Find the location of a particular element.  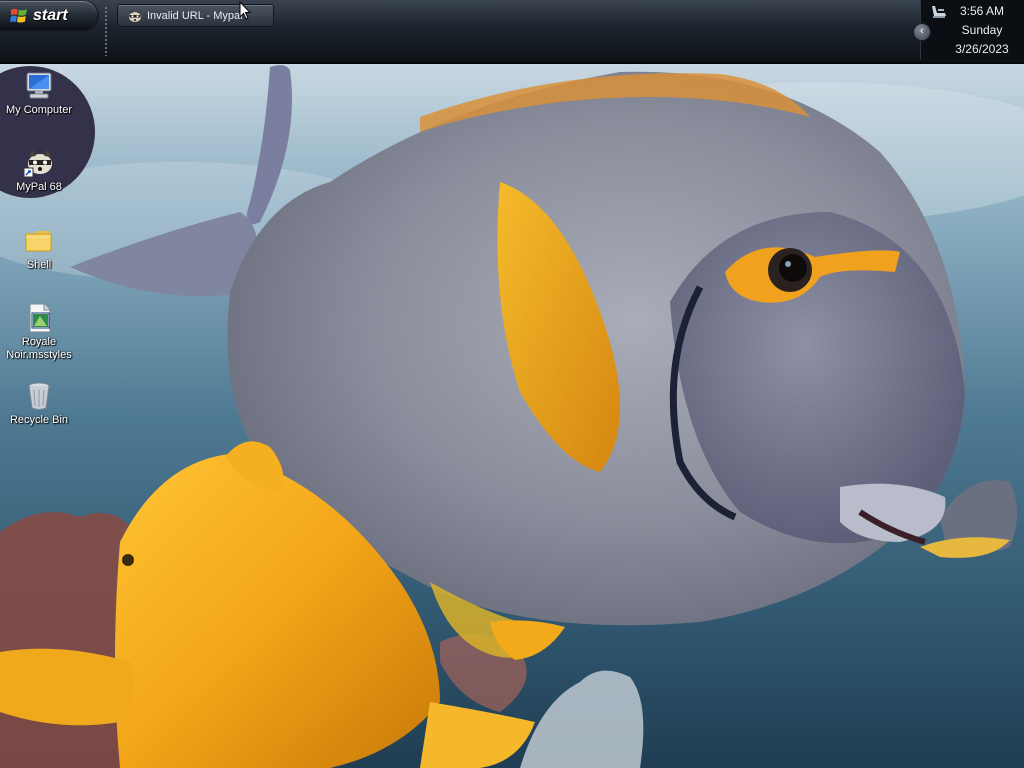

start-button: start is located at coordinates (48, 15).